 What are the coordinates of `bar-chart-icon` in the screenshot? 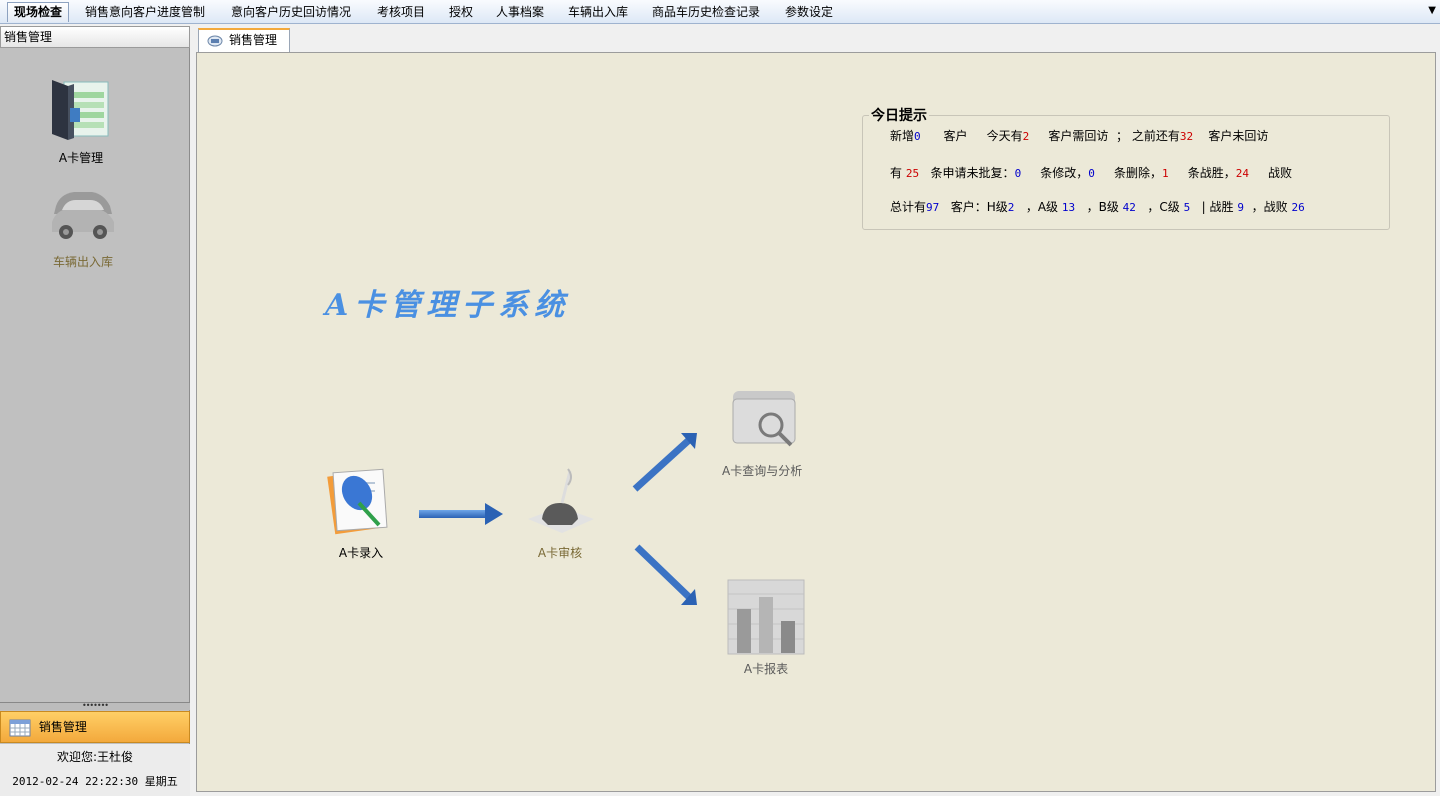 It's located at (766, 617).